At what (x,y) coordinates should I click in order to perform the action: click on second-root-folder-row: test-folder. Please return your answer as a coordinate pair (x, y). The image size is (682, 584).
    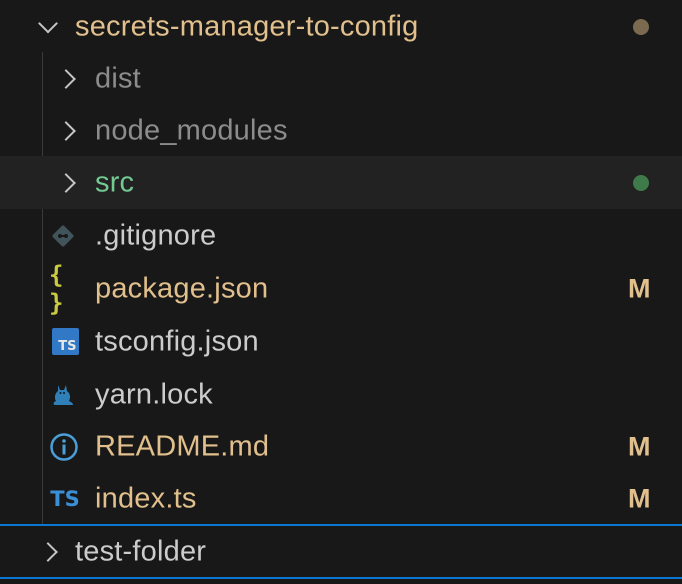
    Looking at the image, I should click on (341, 552).